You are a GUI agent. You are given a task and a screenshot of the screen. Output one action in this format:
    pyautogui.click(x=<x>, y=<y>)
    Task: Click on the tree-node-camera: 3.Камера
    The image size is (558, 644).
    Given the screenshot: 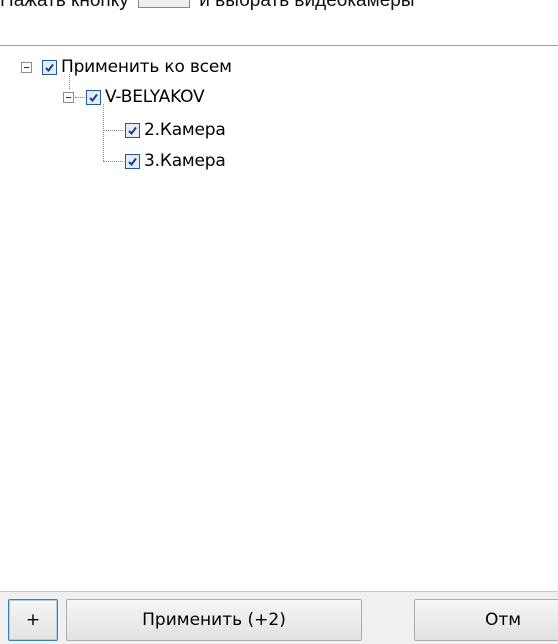 What is the action you would take?
    pyautogui.click(x=175, y=161)
    